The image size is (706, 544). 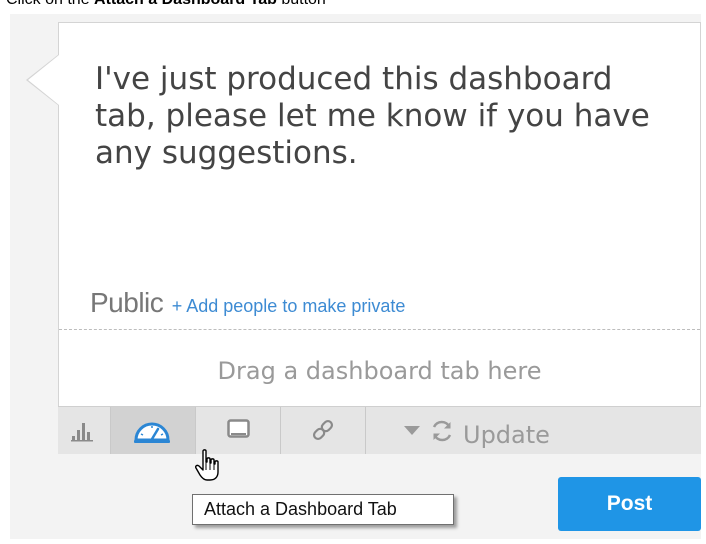 I want to click on bar-chart-icon, so click(x=82, y=432).